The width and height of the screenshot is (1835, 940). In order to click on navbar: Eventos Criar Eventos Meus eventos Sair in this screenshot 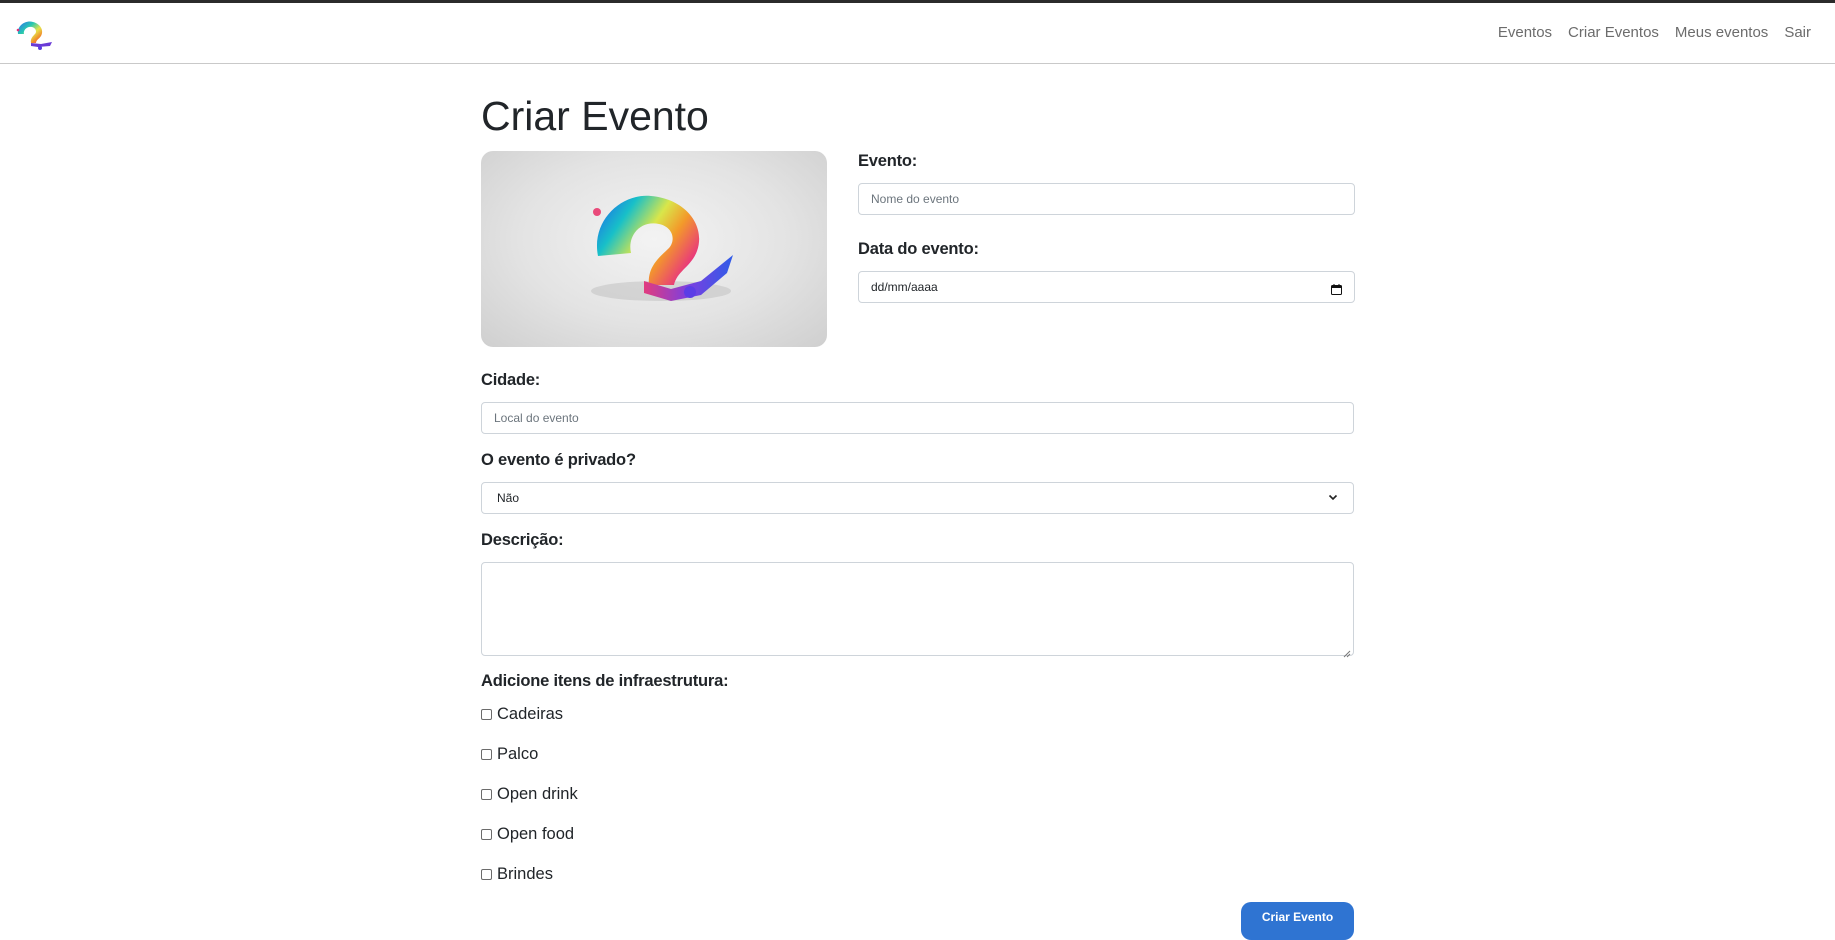, I will do `click(917, 33)`.